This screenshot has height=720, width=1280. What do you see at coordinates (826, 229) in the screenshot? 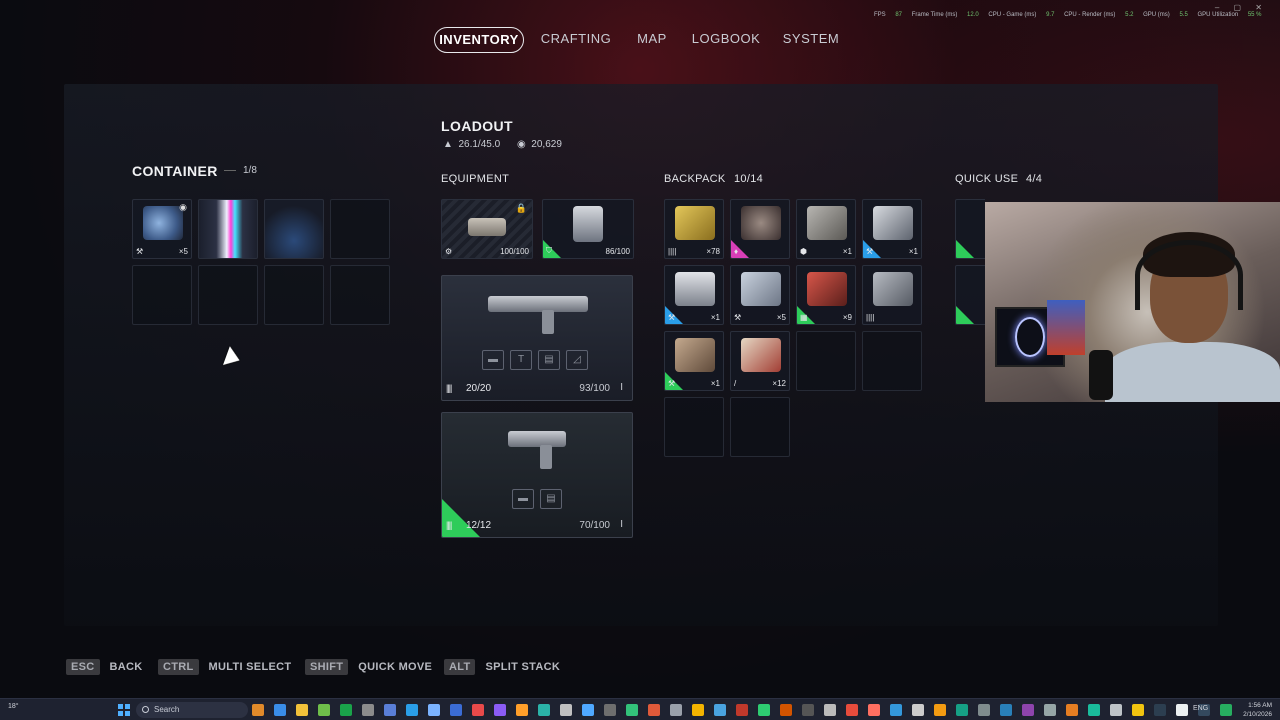
I see `backpack-slot: ⬢ ×1` at bounding box center [826, 229].